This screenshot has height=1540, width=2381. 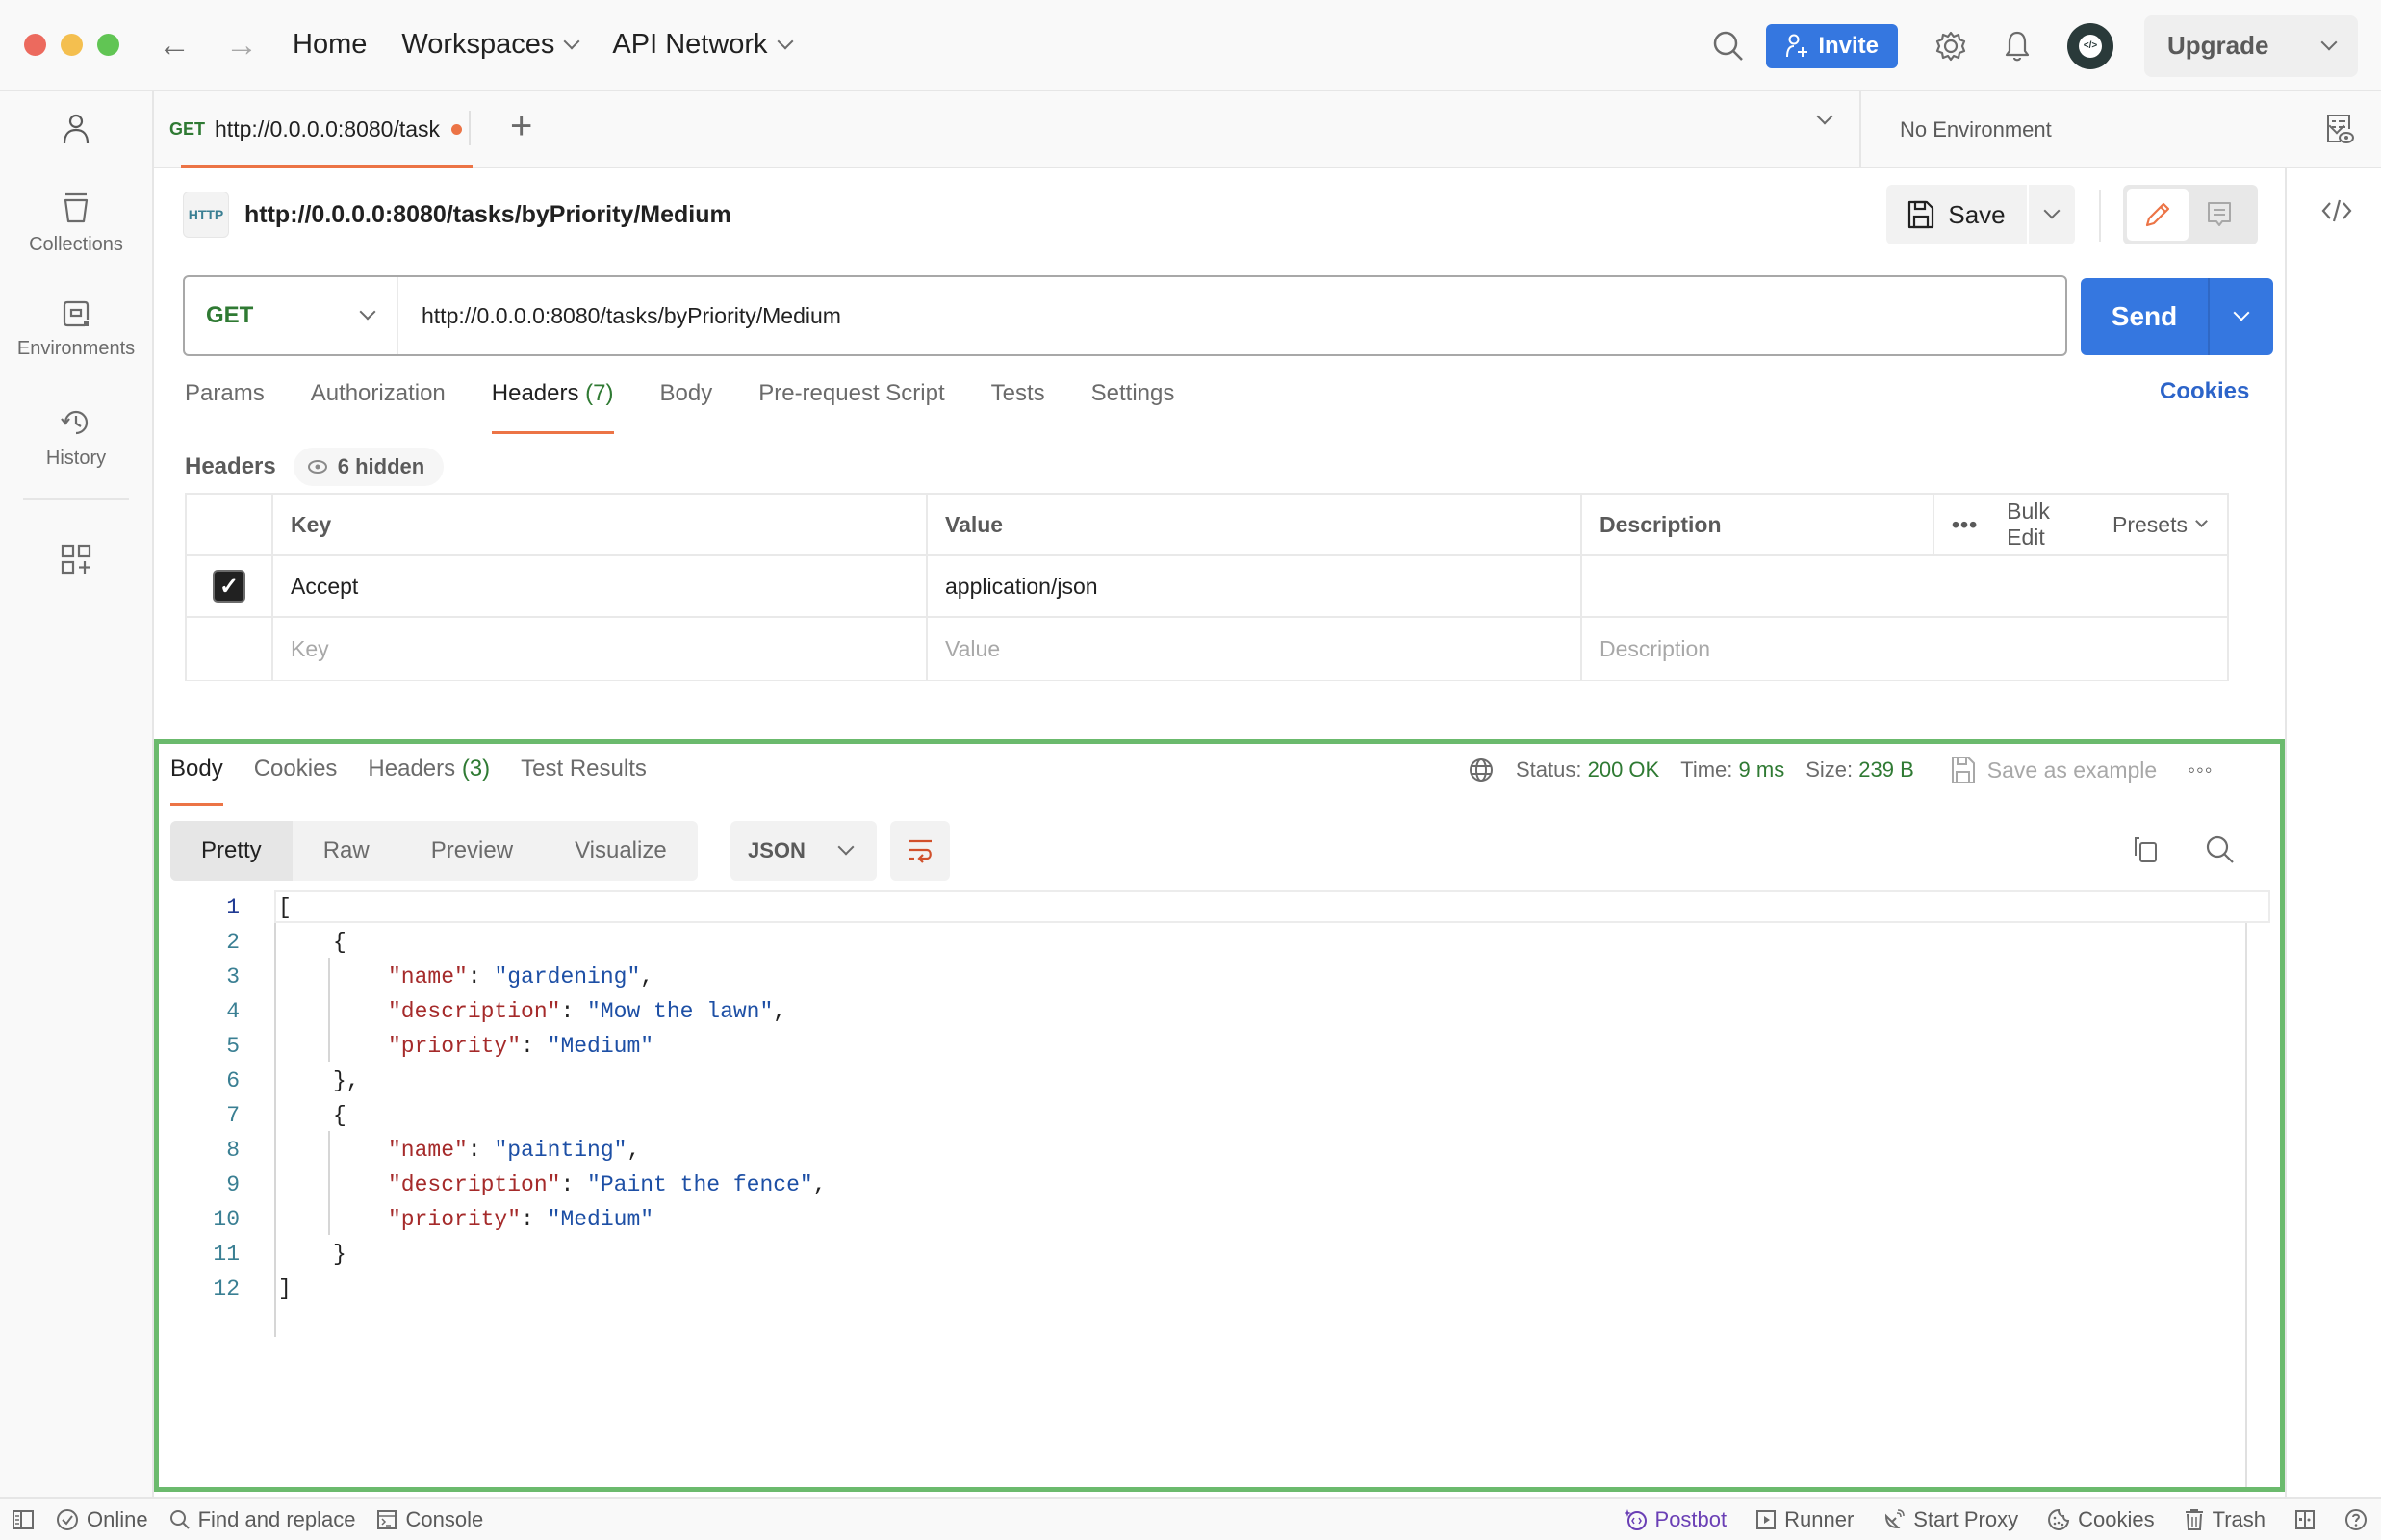 I want to click on cookies-button: Cookies, so click(x=2101, y=1519).